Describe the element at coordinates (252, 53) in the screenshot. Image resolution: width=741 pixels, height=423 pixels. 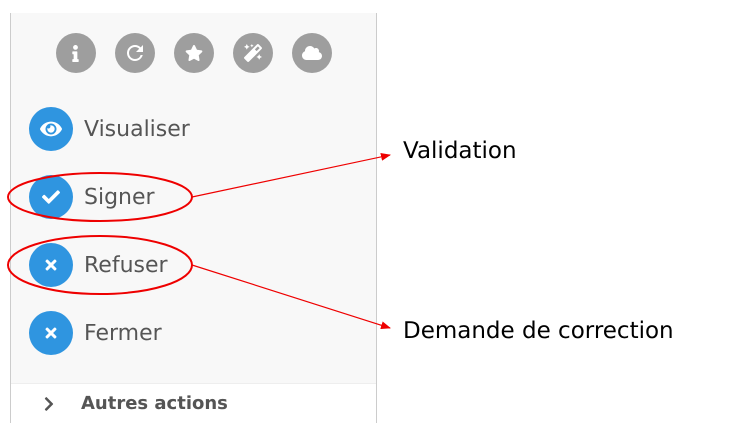
I see `magic-wand-icon` at that location.